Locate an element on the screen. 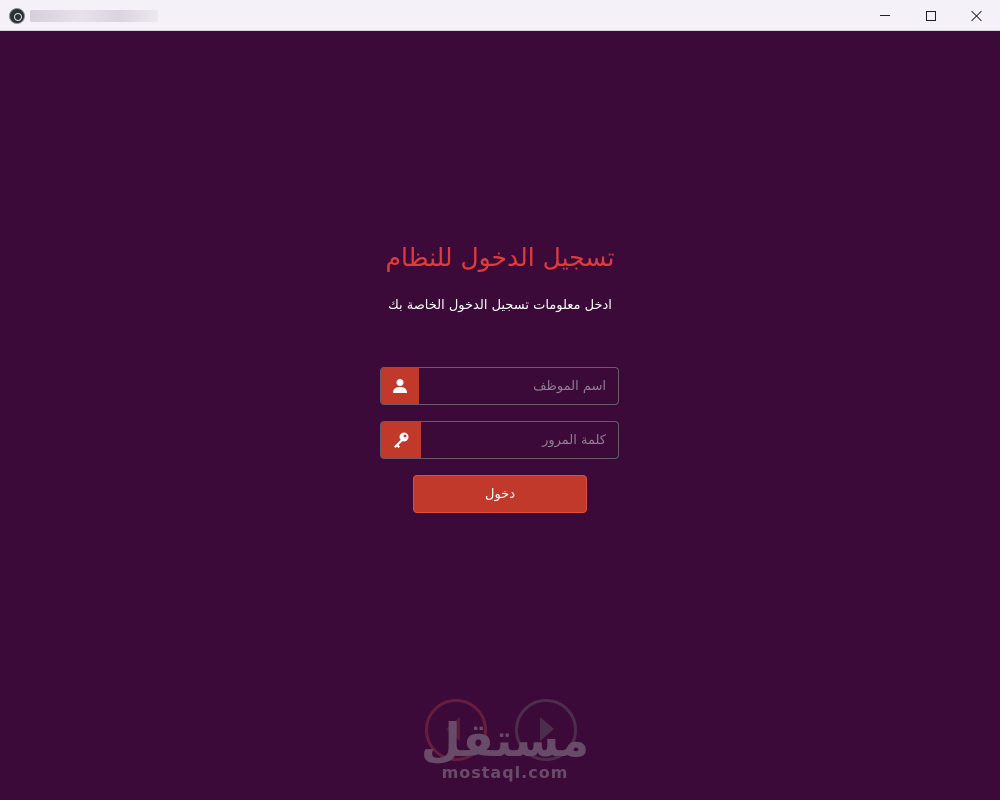 This screenshot has height=800, width=1000. username-input is located at coordinates (519, 386).